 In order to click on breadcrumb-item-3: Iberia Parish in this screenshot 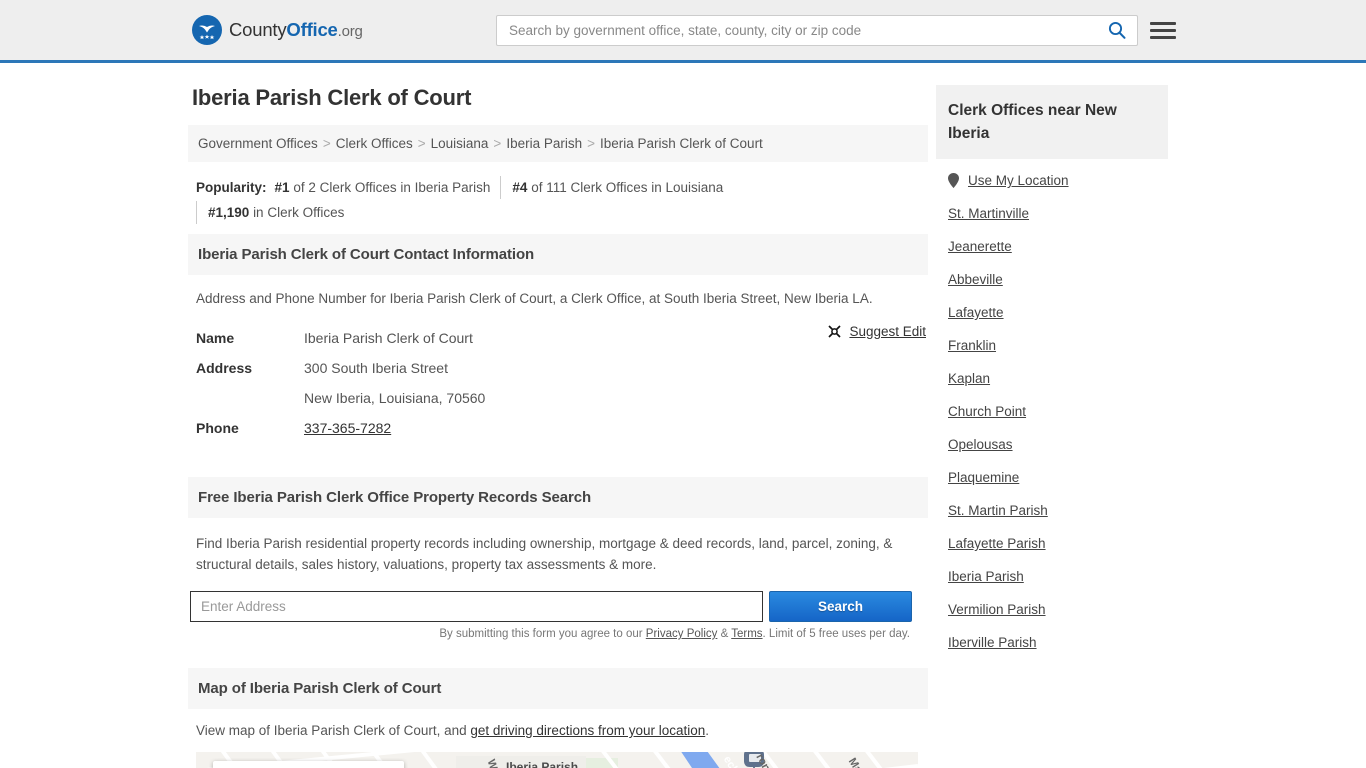, I will do `click(544, 143)`.